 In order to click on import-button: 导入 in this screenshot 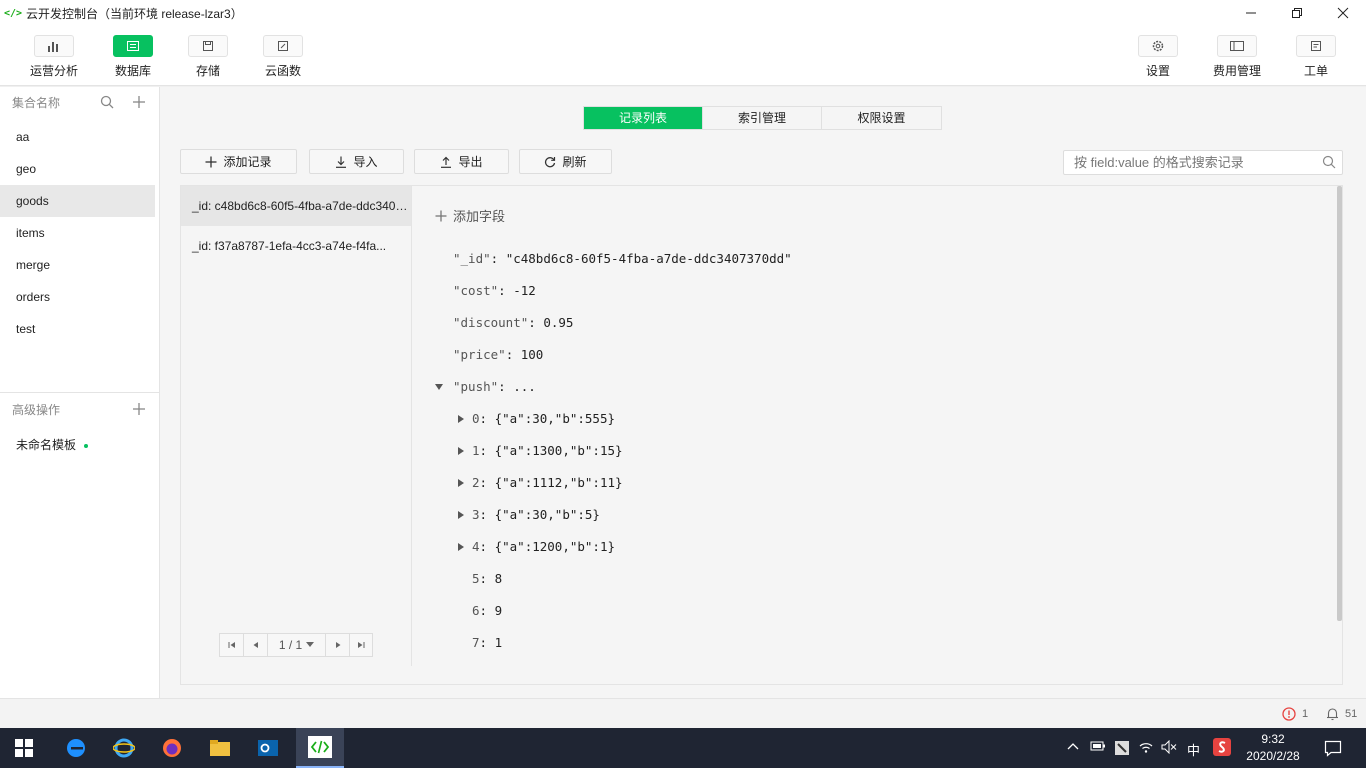, I will do `click(356, 161)`.